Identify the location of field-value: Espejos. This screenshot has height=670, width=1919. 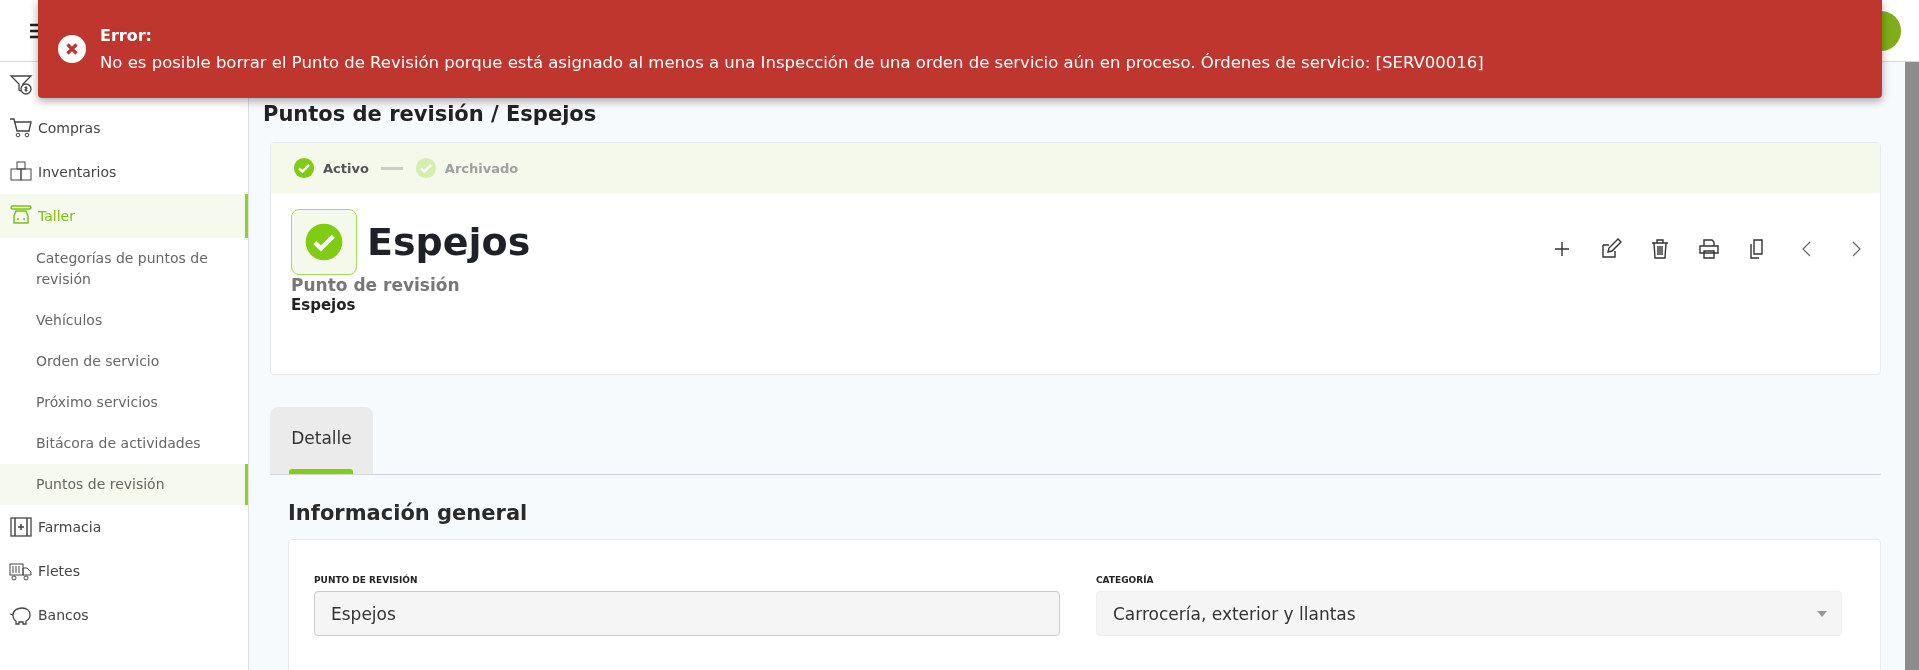
(323, 305).